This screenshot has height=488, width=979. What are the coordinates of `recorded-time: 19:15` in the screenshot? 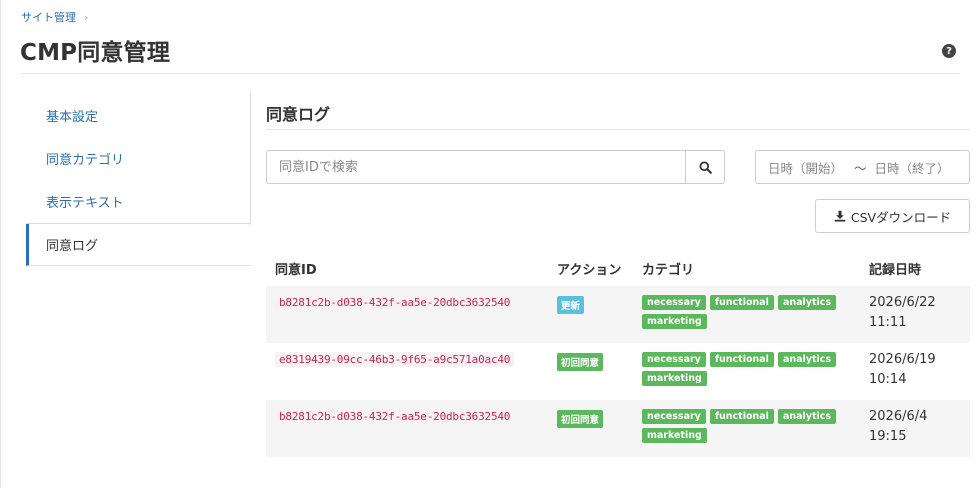 It's located at (888, 436).